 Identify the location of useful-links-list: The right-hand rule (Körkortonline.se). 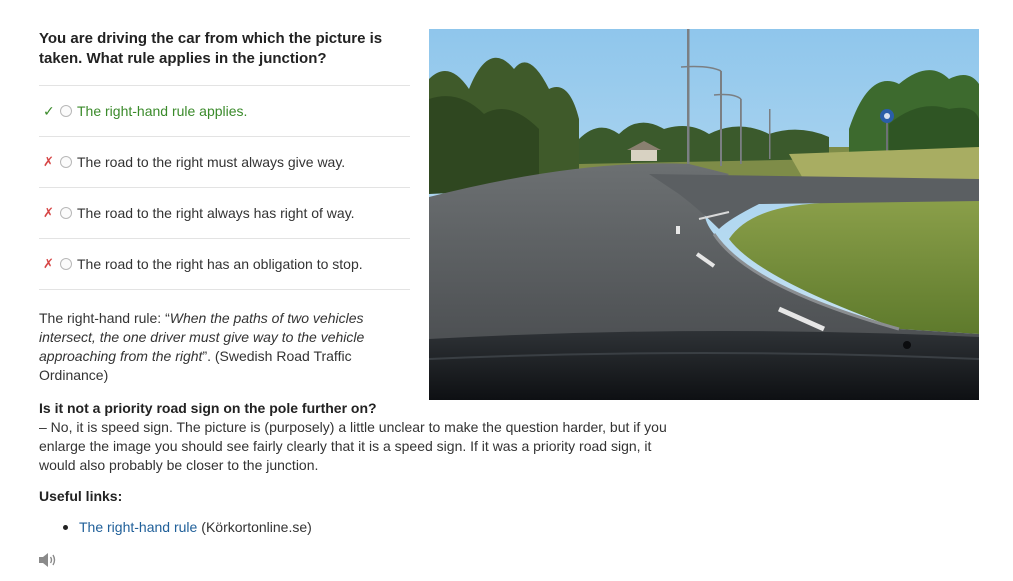
(175, 527).